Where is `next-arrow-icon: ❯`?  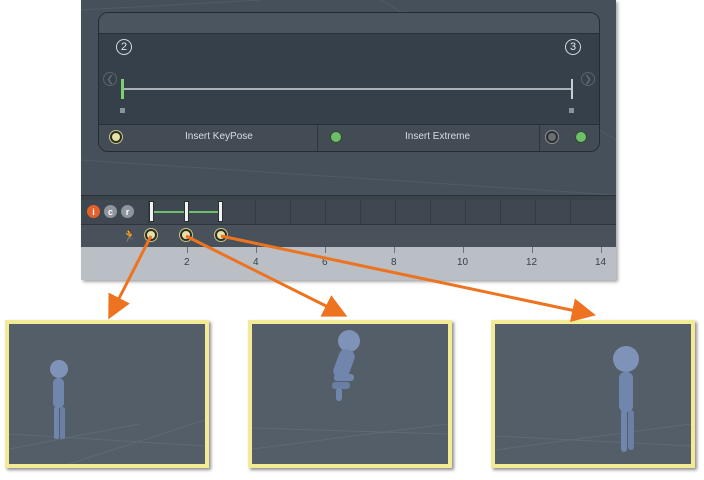 next-arrow-icon: ❯ is located at coordinates (588, 79).